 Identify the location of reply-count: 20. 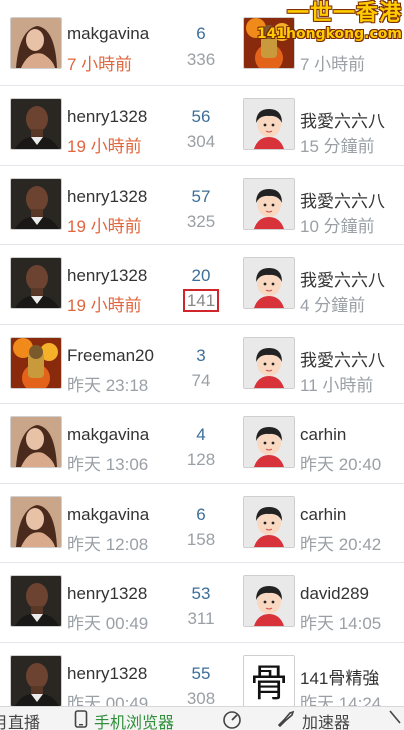
(201, 275).